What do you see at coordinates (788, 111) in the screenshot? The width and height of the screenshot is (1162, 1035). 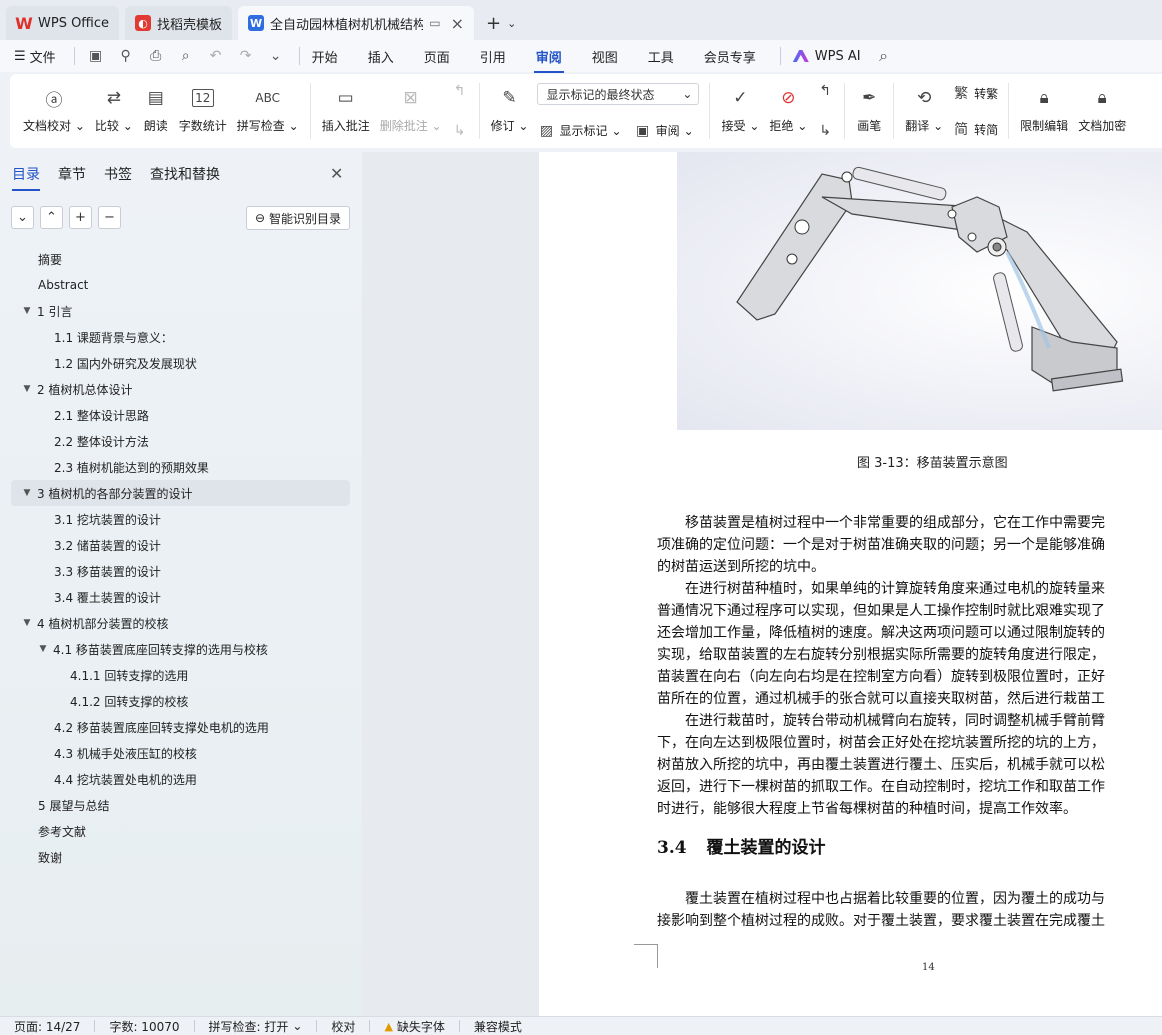 I see `reject-button: ⊘ 拒绝 ⌄` at bounding box center [788, 111].